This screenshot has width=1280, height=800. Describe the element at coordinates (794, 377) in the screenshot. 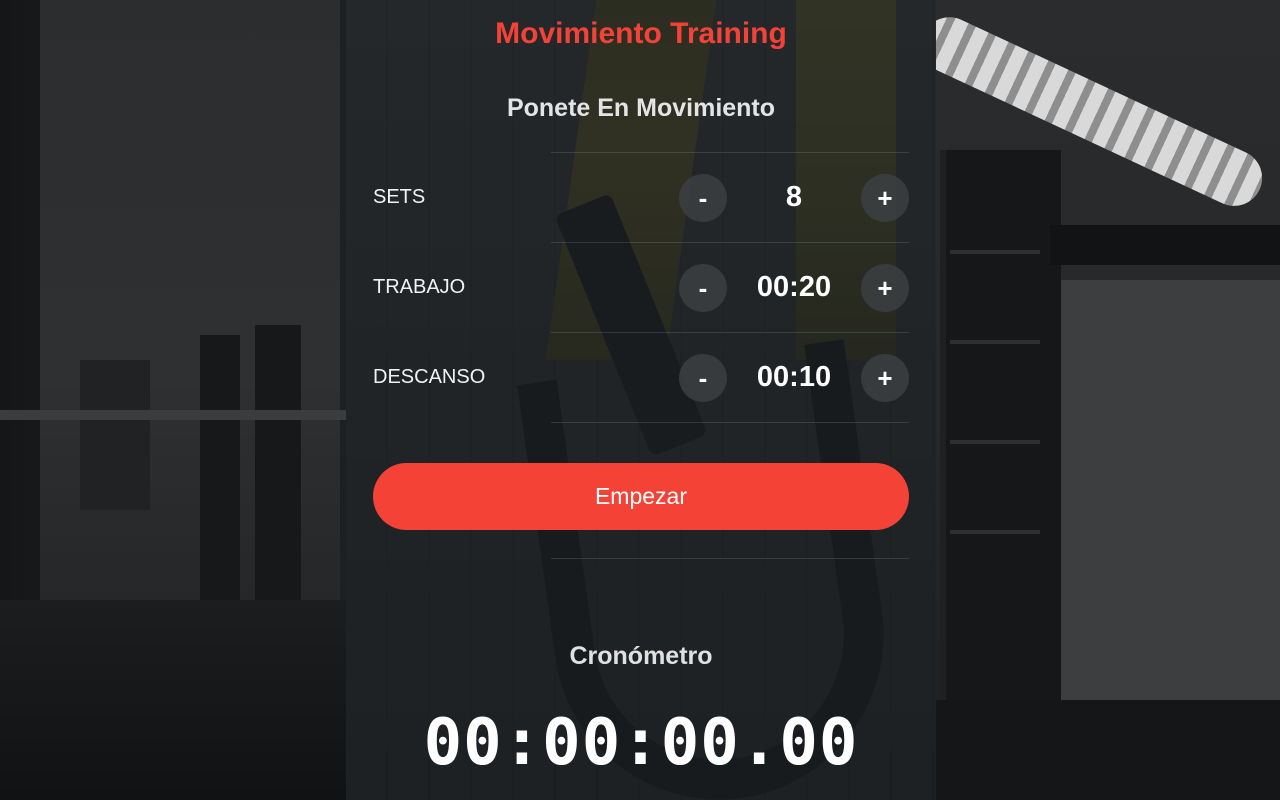

I see `rest-value: 00:10` at that location.